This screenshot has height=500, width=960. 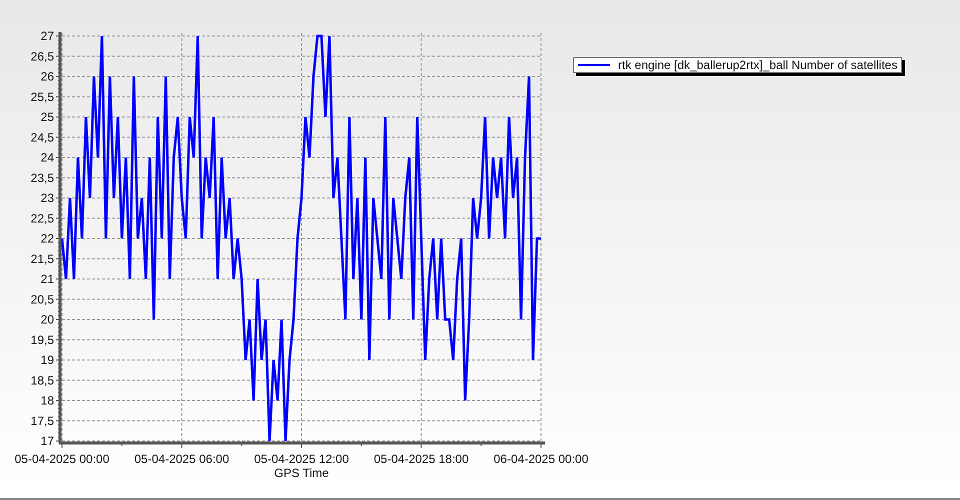 I want to click on y-tick-label: 23, so click(x=47, y=198).